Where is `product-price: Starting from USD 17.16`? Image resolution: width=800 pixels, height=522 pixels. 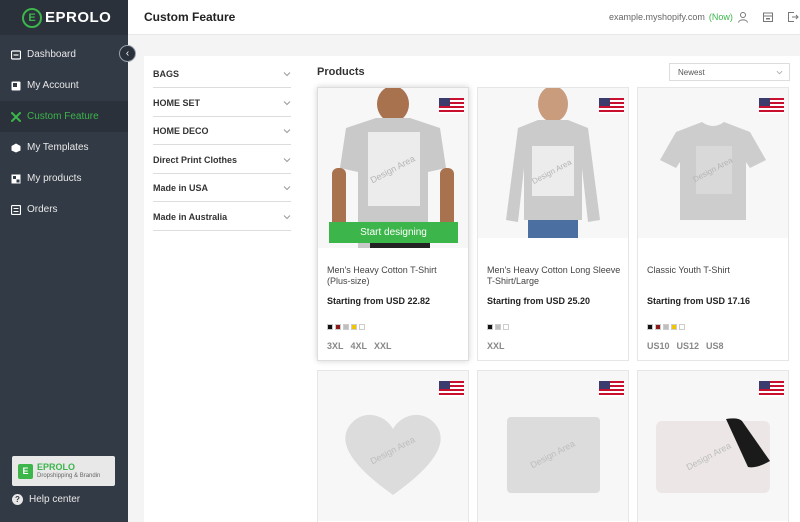
product-price: Starting from USD 17.16 is located at coordinates (699, 301).